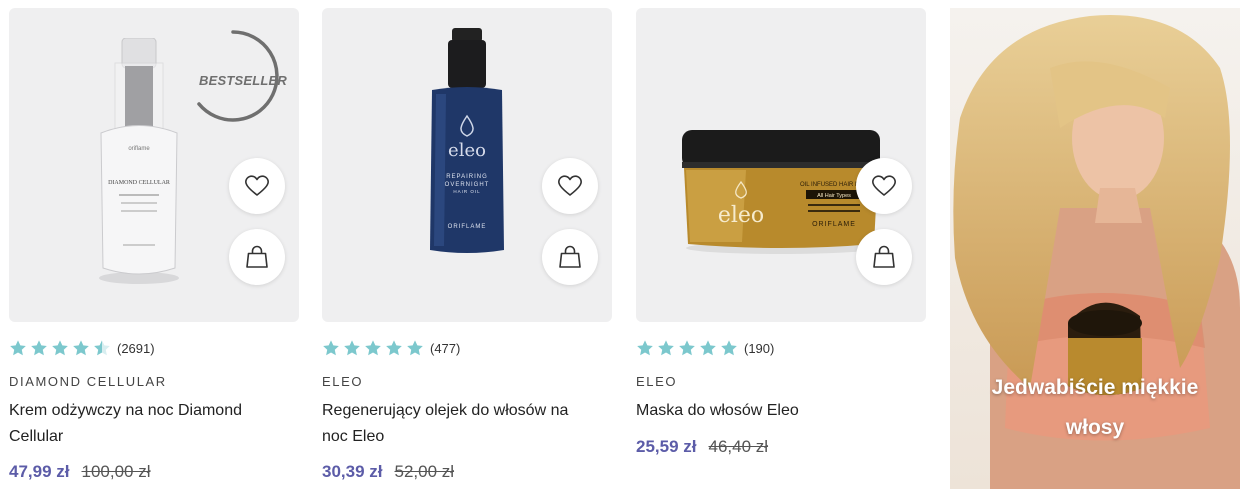  Describe the element at coordinates (352, 471) in the screenshot. I see `price-current: 30,39 zł` at that location.